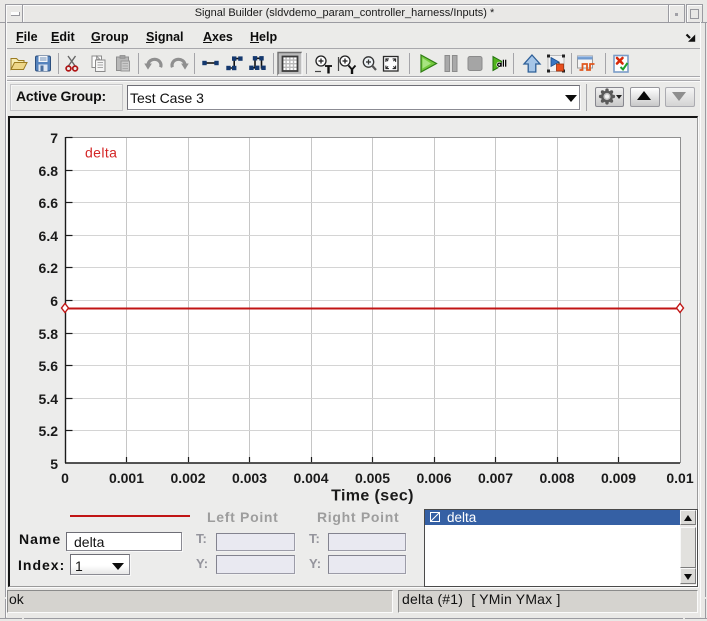 Image resolution: width=707 pixels, height=621 pixels. Describe the element at coordinates (126, 478) in the screenshot. I see `svg-text: 0.001` at that location.